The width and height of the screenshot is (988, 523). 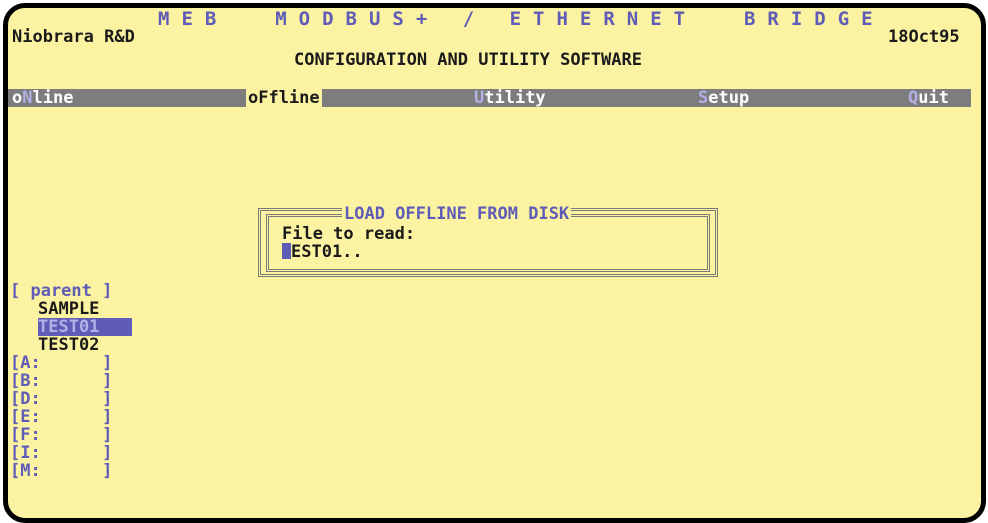 What do you see at coordinates (53, 98) in the screenshot?
I see `menu-online-label: line` at bounding box center [53, 98].